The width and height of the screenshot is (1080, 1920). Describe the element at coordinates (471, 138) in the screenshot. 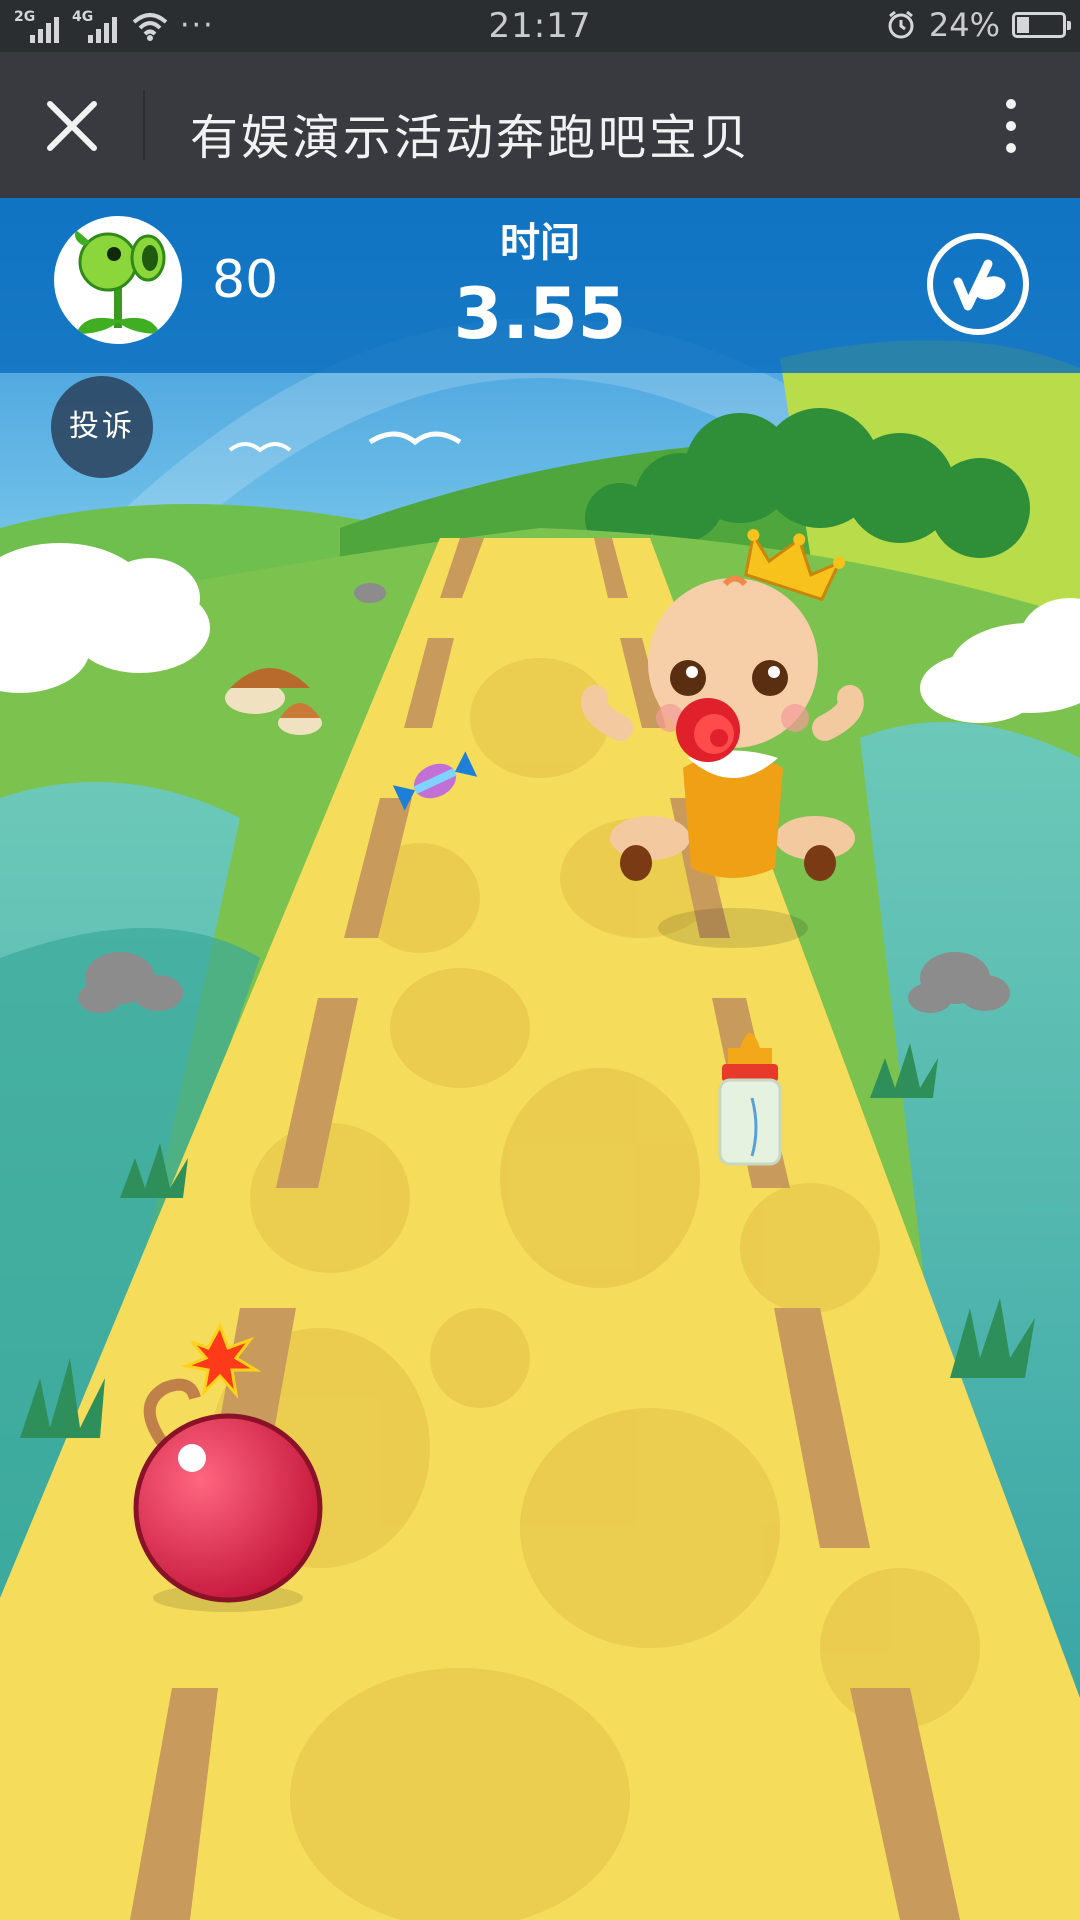

I see `page-title: 有娱演示活动奔跑吧宝贝` at that location.